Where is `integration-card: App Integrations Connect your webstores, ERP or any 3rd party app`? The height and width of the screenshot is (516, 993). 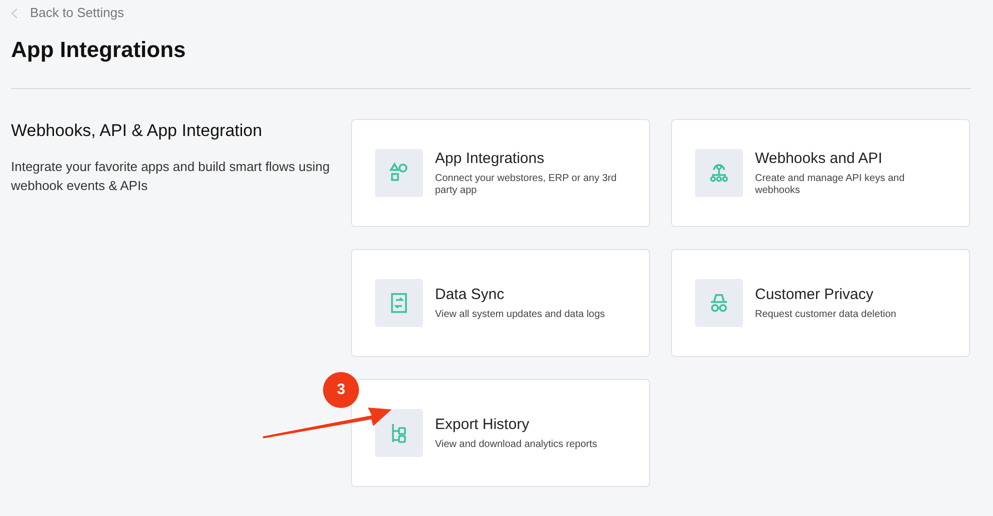 integration-card: App Integrations Connect your webstores, ERP or any 3rd party app is located at coordinates (500, 173).